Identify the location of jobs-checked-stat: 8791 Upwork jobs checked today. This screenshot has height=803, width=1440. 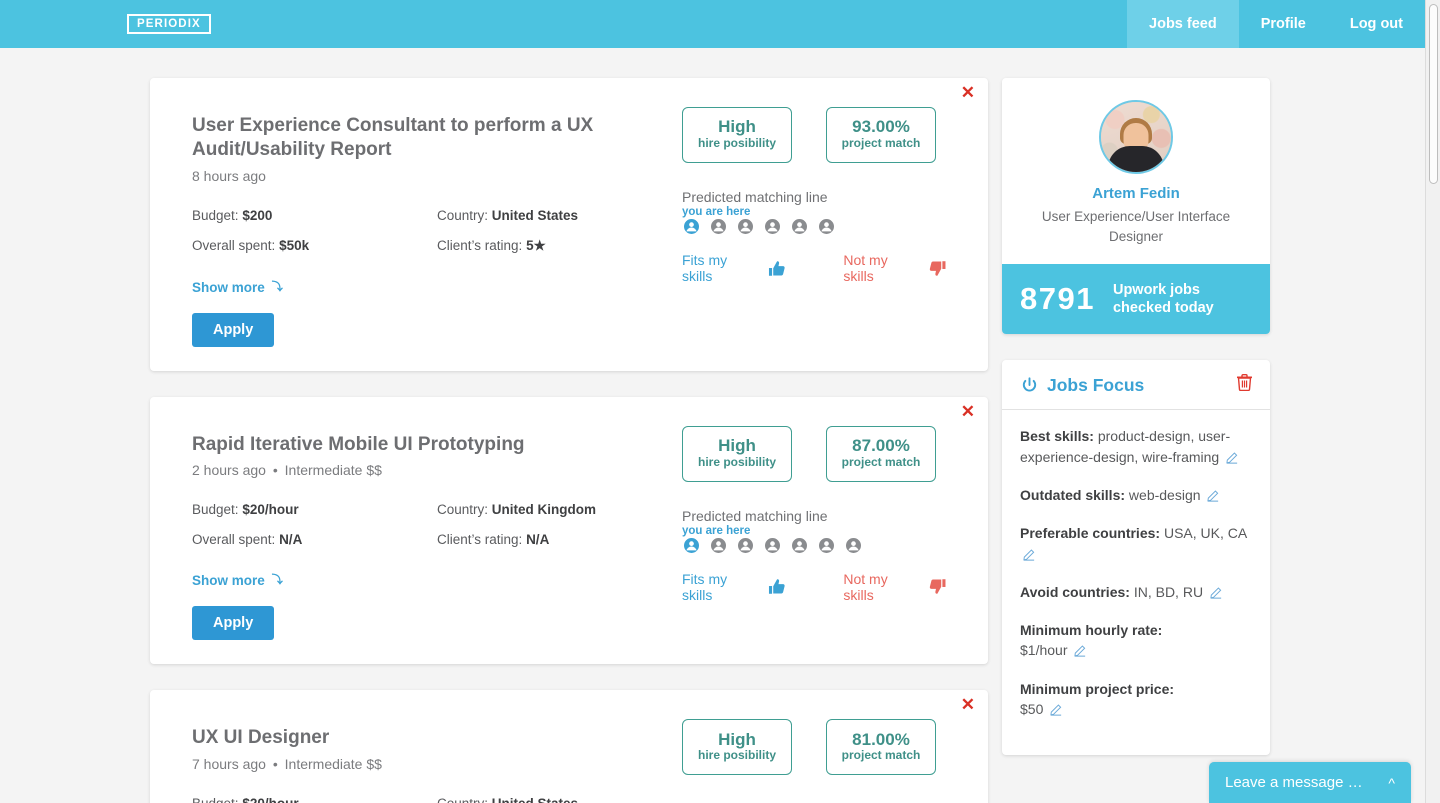
(1136, 299).